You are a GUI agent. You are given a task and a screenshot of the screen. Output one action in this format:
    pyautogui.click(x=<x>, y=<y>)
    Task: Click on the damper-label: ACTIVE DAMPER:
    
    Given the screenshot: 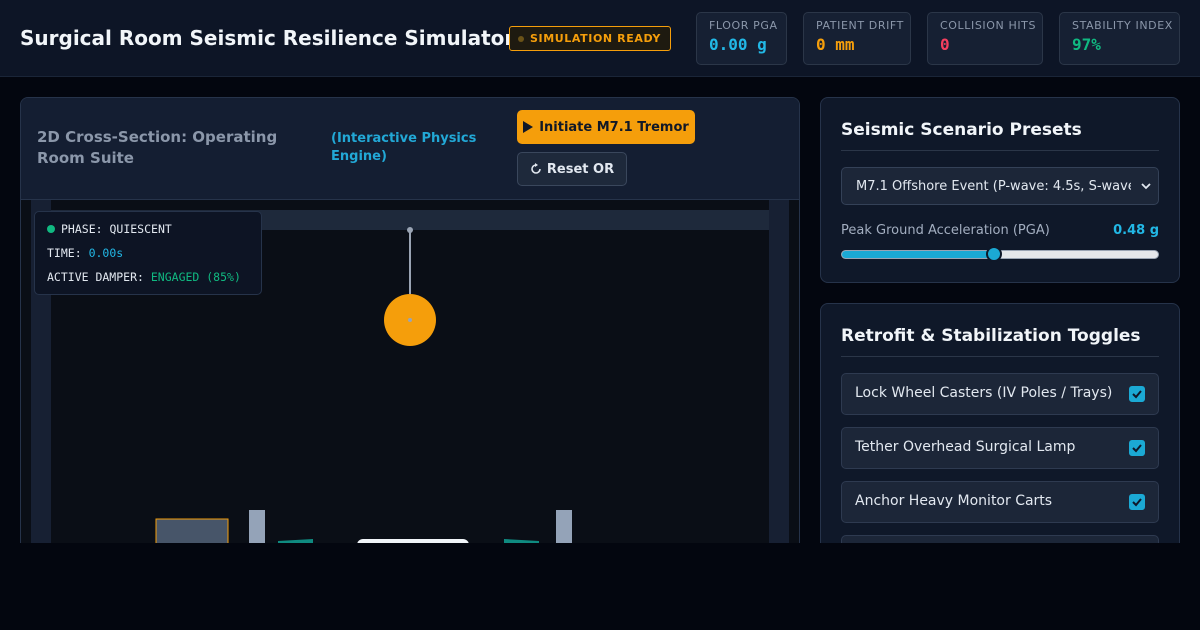 What is the action you would take?
    pyautogui.click(x=95, y=277)
    